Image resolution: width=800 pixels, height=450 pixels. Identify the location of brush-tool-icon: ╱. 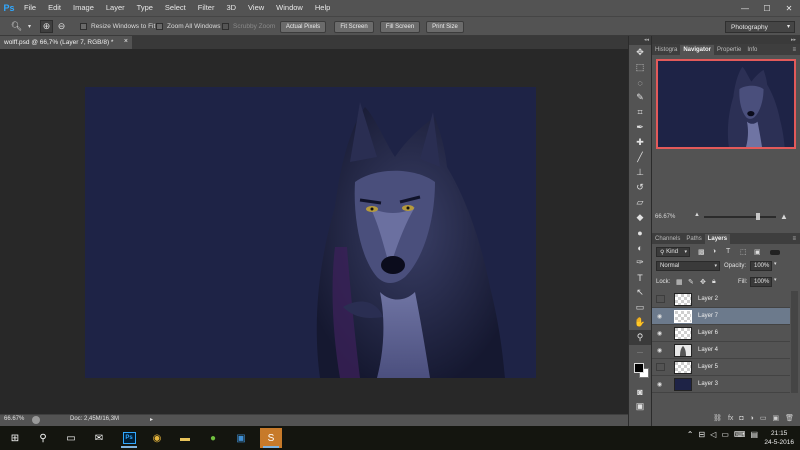
(640, 157).